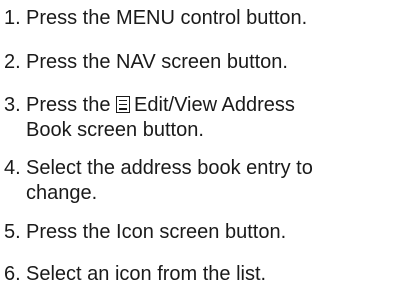 The width and height of the screenshot is (402, 287). Describe the element at coordinates (123, 104) in the screenshot. I see `address-book-icon` at that location.